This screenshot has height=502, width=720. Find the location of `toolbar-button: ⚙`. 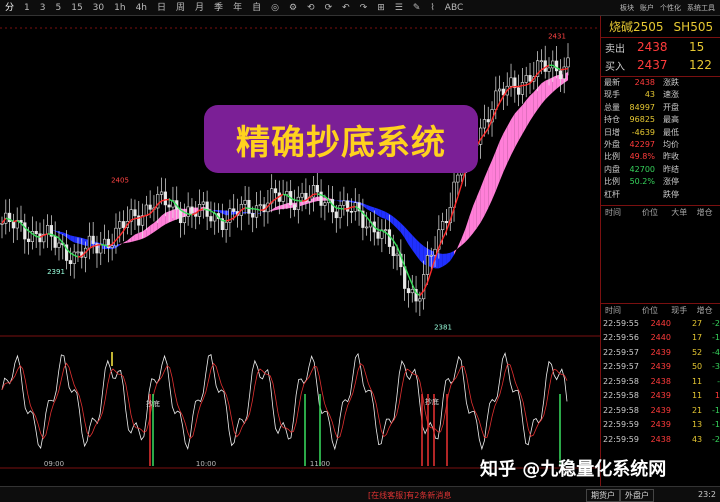

toolbar-button: ⚙ is located at coordinates (293, 8).